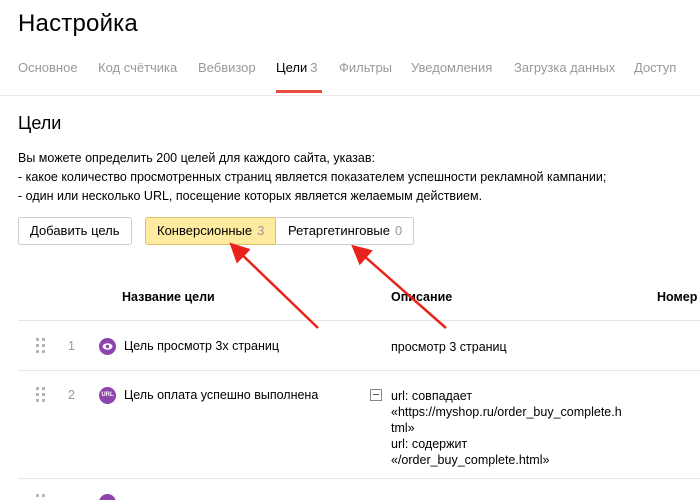 This screenshot has width=700, height=500. What do you see at coordinates (470, 460) in the screenshot?
I see `goal-desc-line: «/order_buy_complete.html»` at bounding box center [470, 460].